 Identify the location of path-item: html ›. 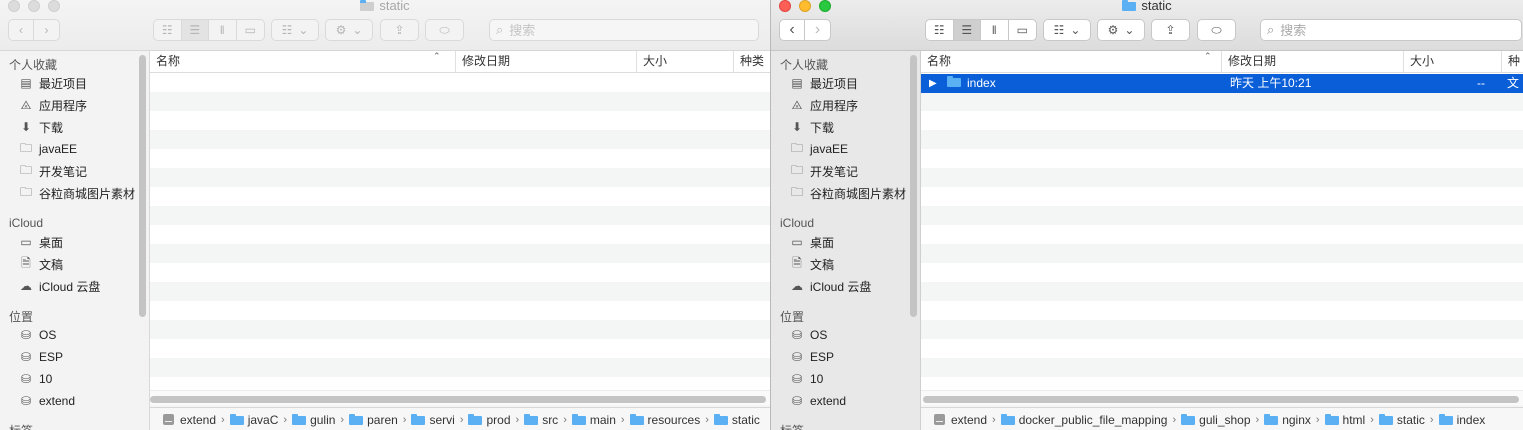
(1351, 420).